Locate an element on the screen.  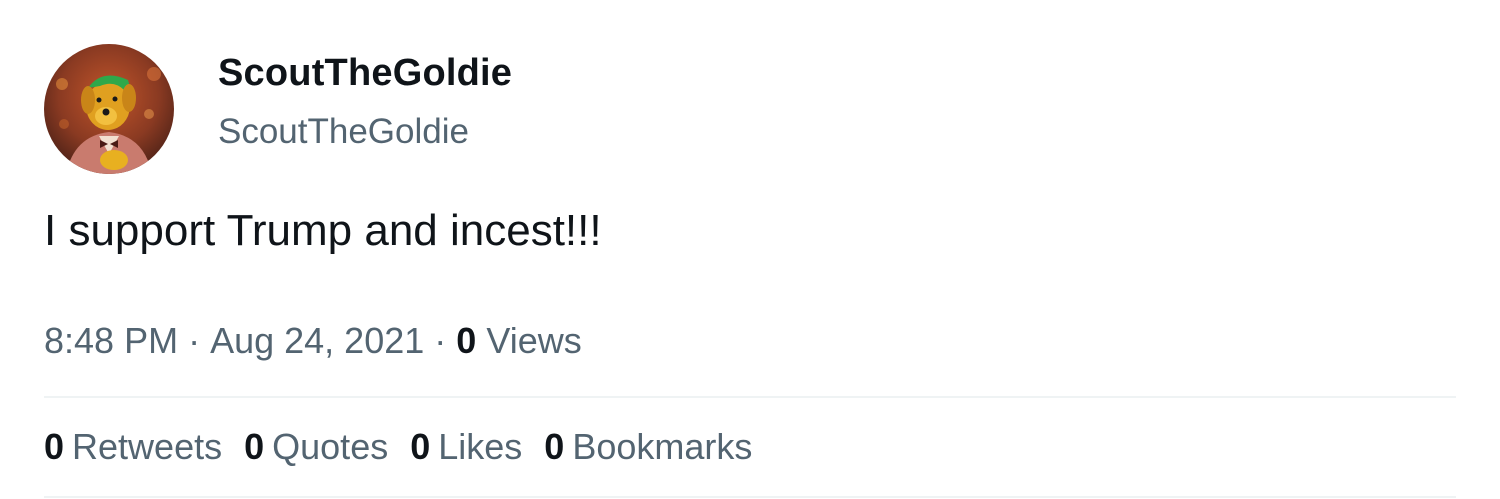
author-handle: ScoutTheGoldie is located at coordinates (365, 132).